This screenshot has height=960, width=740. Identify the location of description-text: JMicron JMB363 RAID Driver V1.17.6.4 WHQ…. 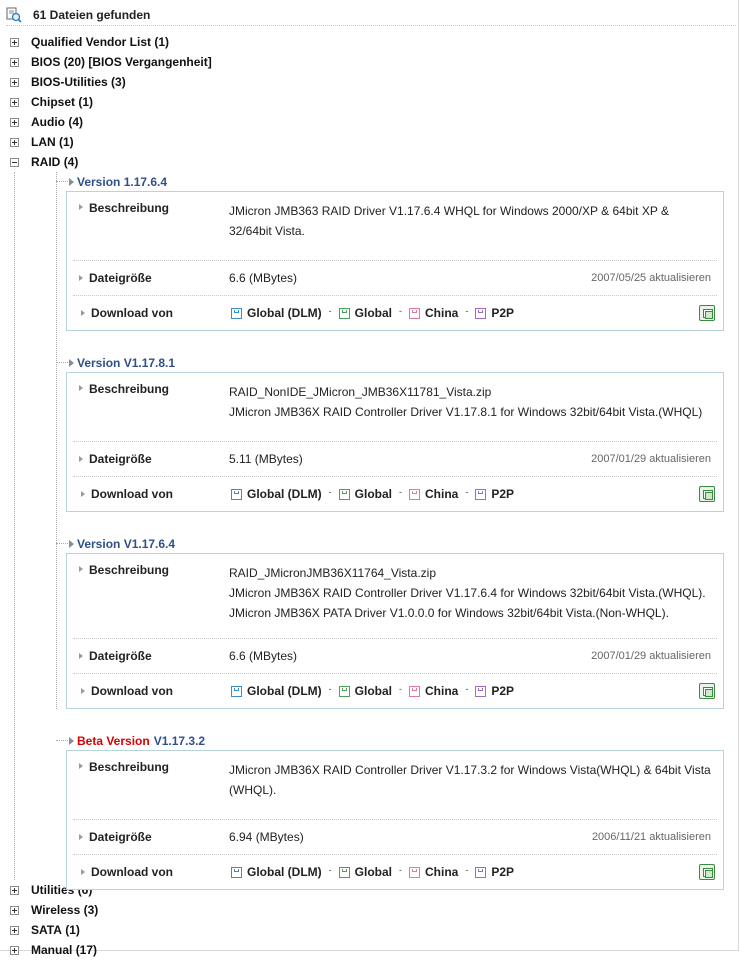
(449, 221).